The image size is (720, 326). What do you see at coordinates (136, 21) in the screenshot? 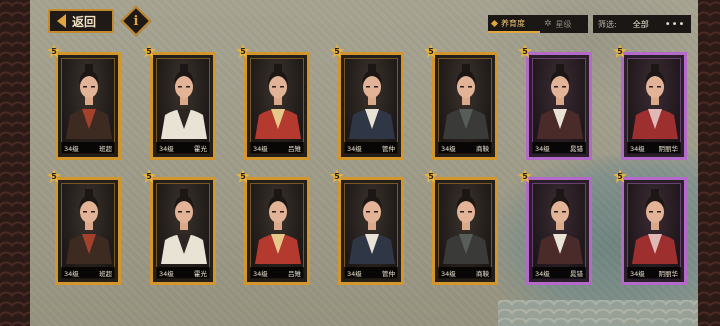
I see `info-icon: i` at bounding box center [136, 21].